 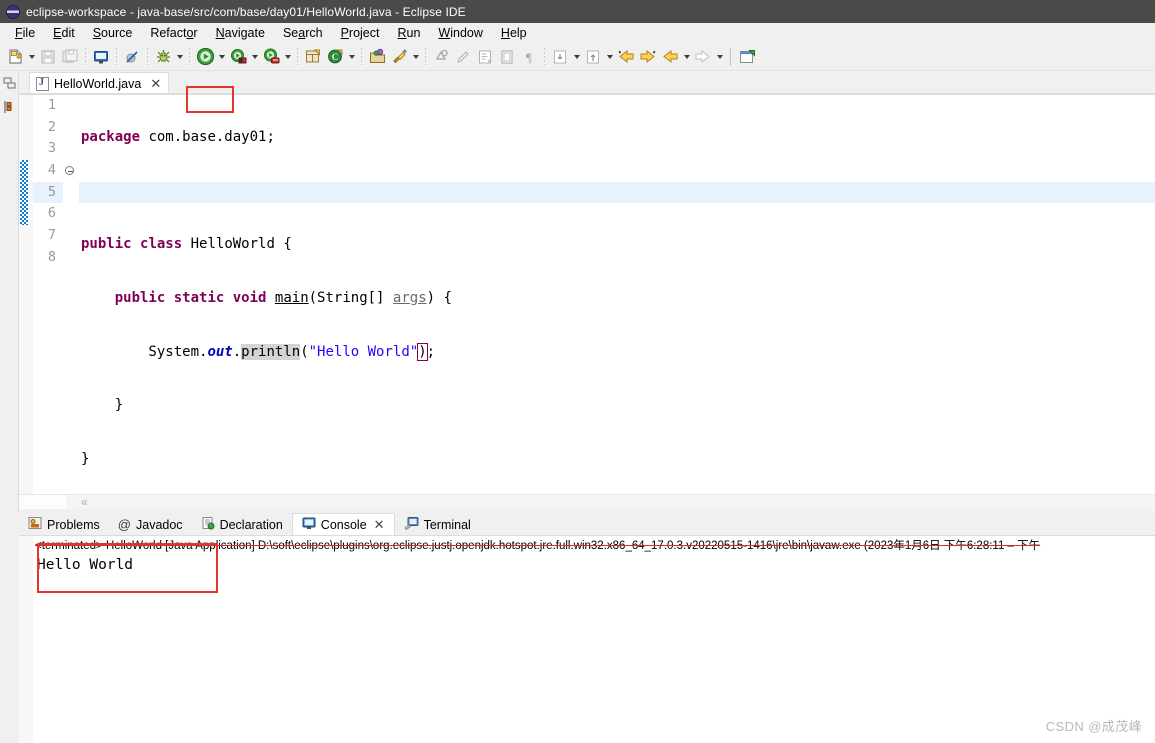 What do you see at coordinates (132, 57) in the screenshot?
I see `skip-breakpoints-icon` at bounding box center [132, 57].